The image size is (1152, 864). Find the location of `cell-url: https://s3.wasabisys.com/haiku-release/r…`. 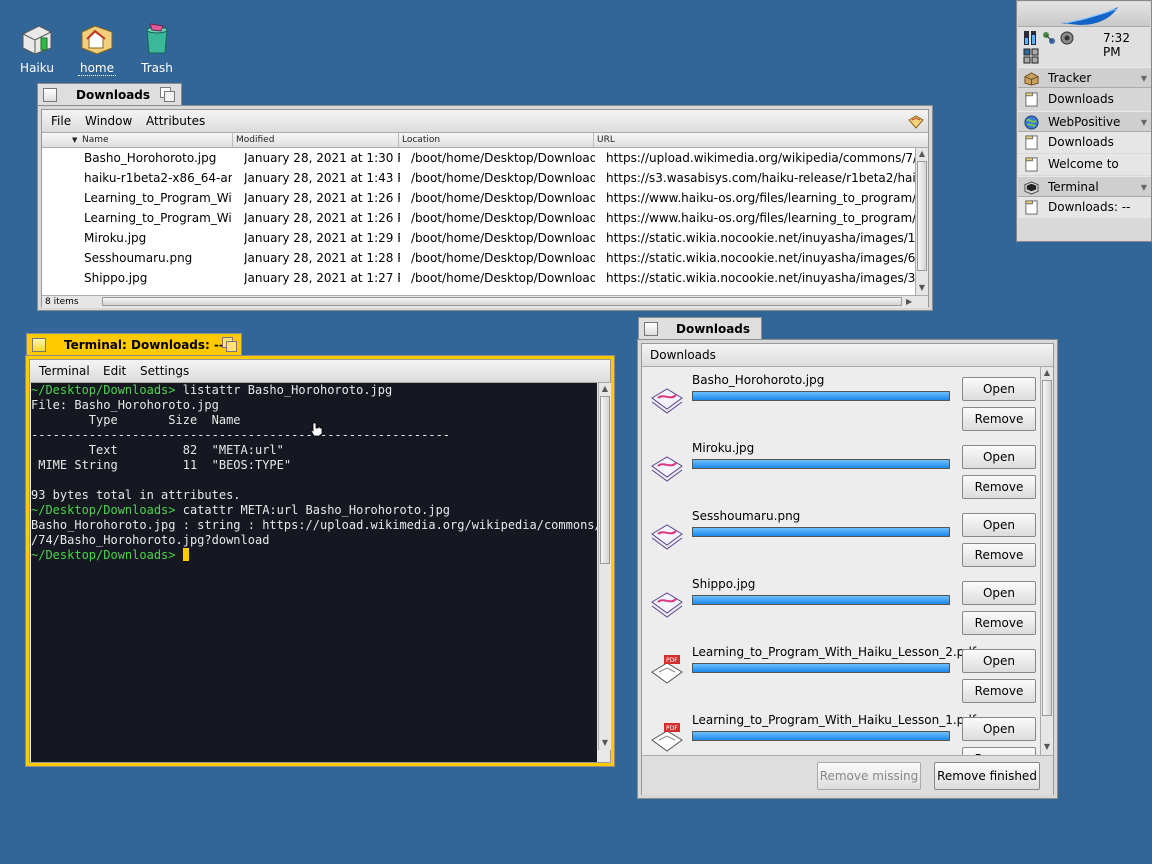

cell-url: https://s3.wasabisys.com/haiku-release/r… is located at coordinates (760, 178).